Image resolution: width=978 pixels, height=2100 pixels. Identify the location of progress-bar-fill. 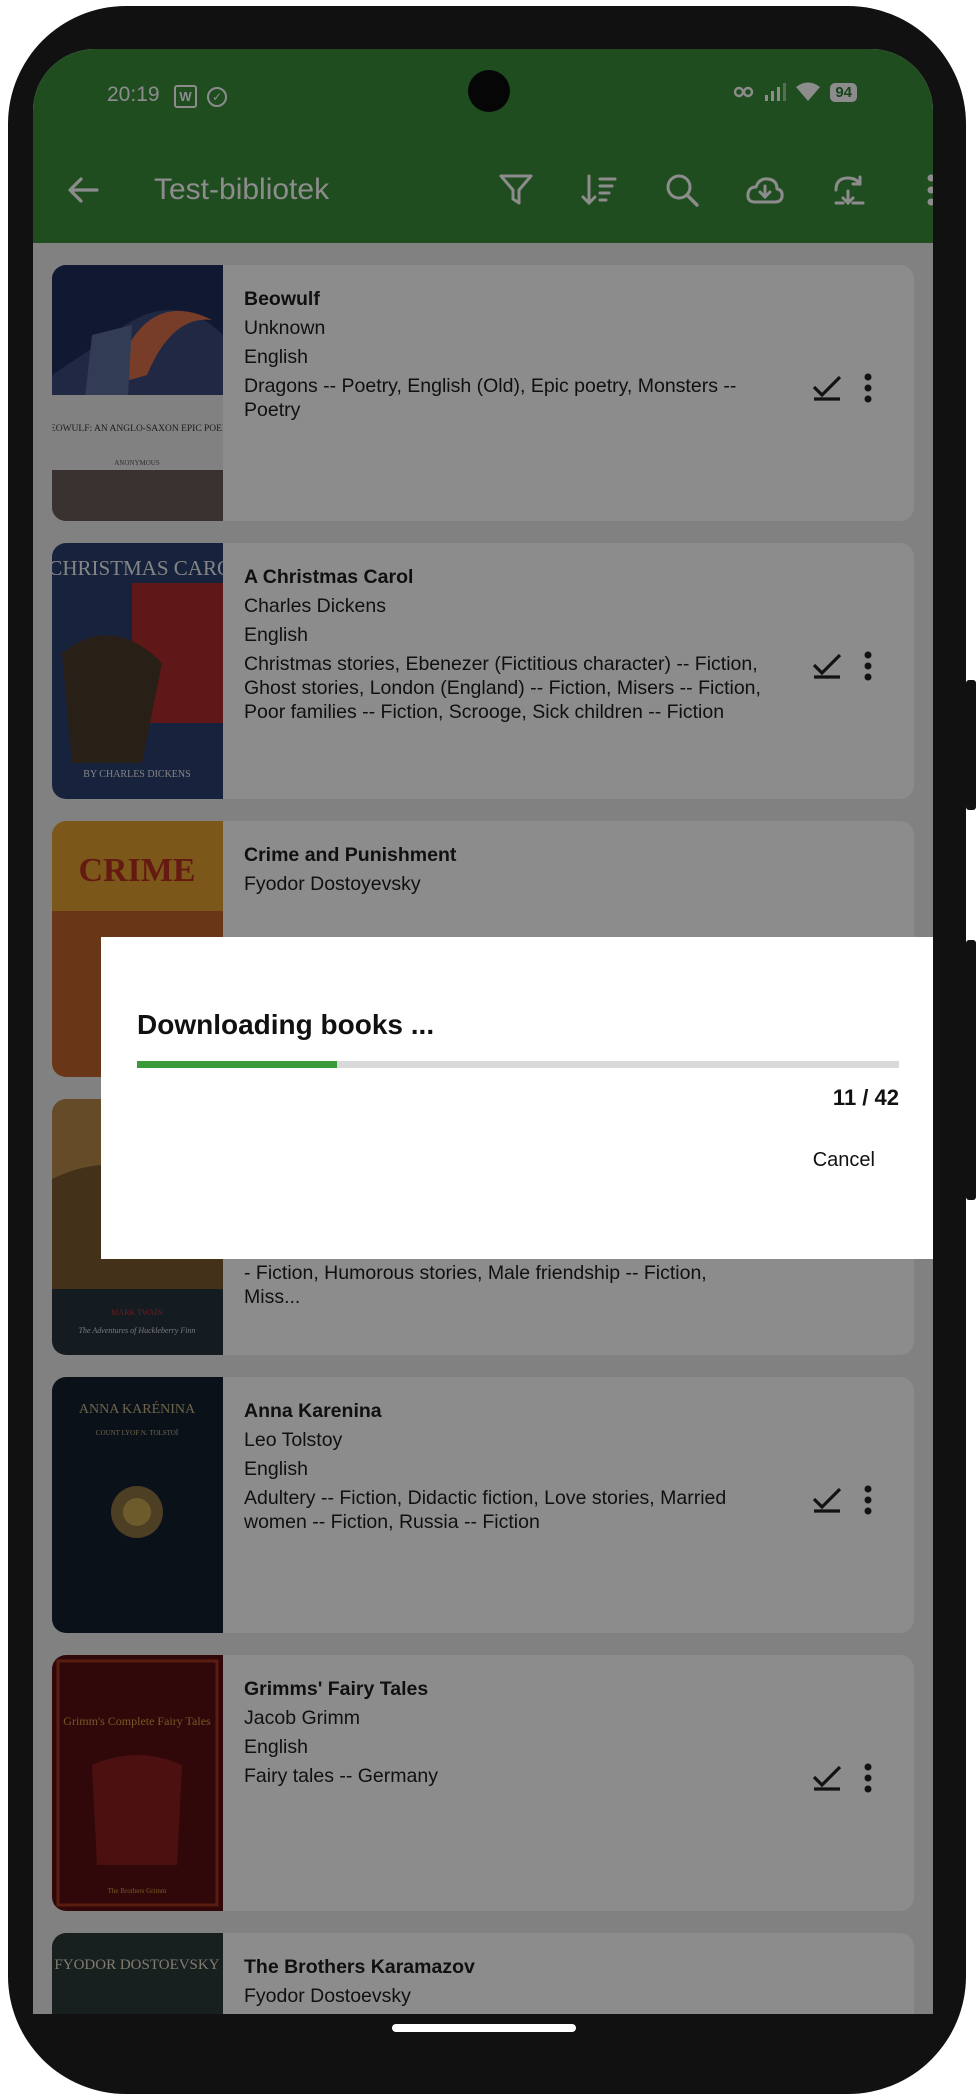
(237, 1064).